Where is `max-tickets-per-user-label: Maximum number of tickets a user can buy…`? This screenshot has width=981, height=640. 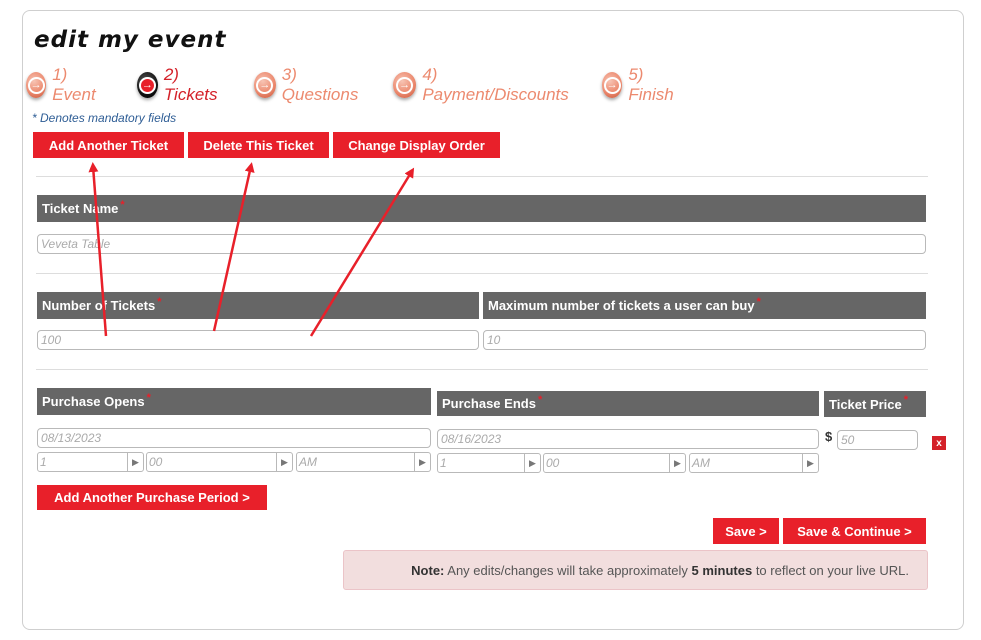 max-tickets-per-user-label: Maximum number of tickets a user can buy… is located at coordinates (704, 305).